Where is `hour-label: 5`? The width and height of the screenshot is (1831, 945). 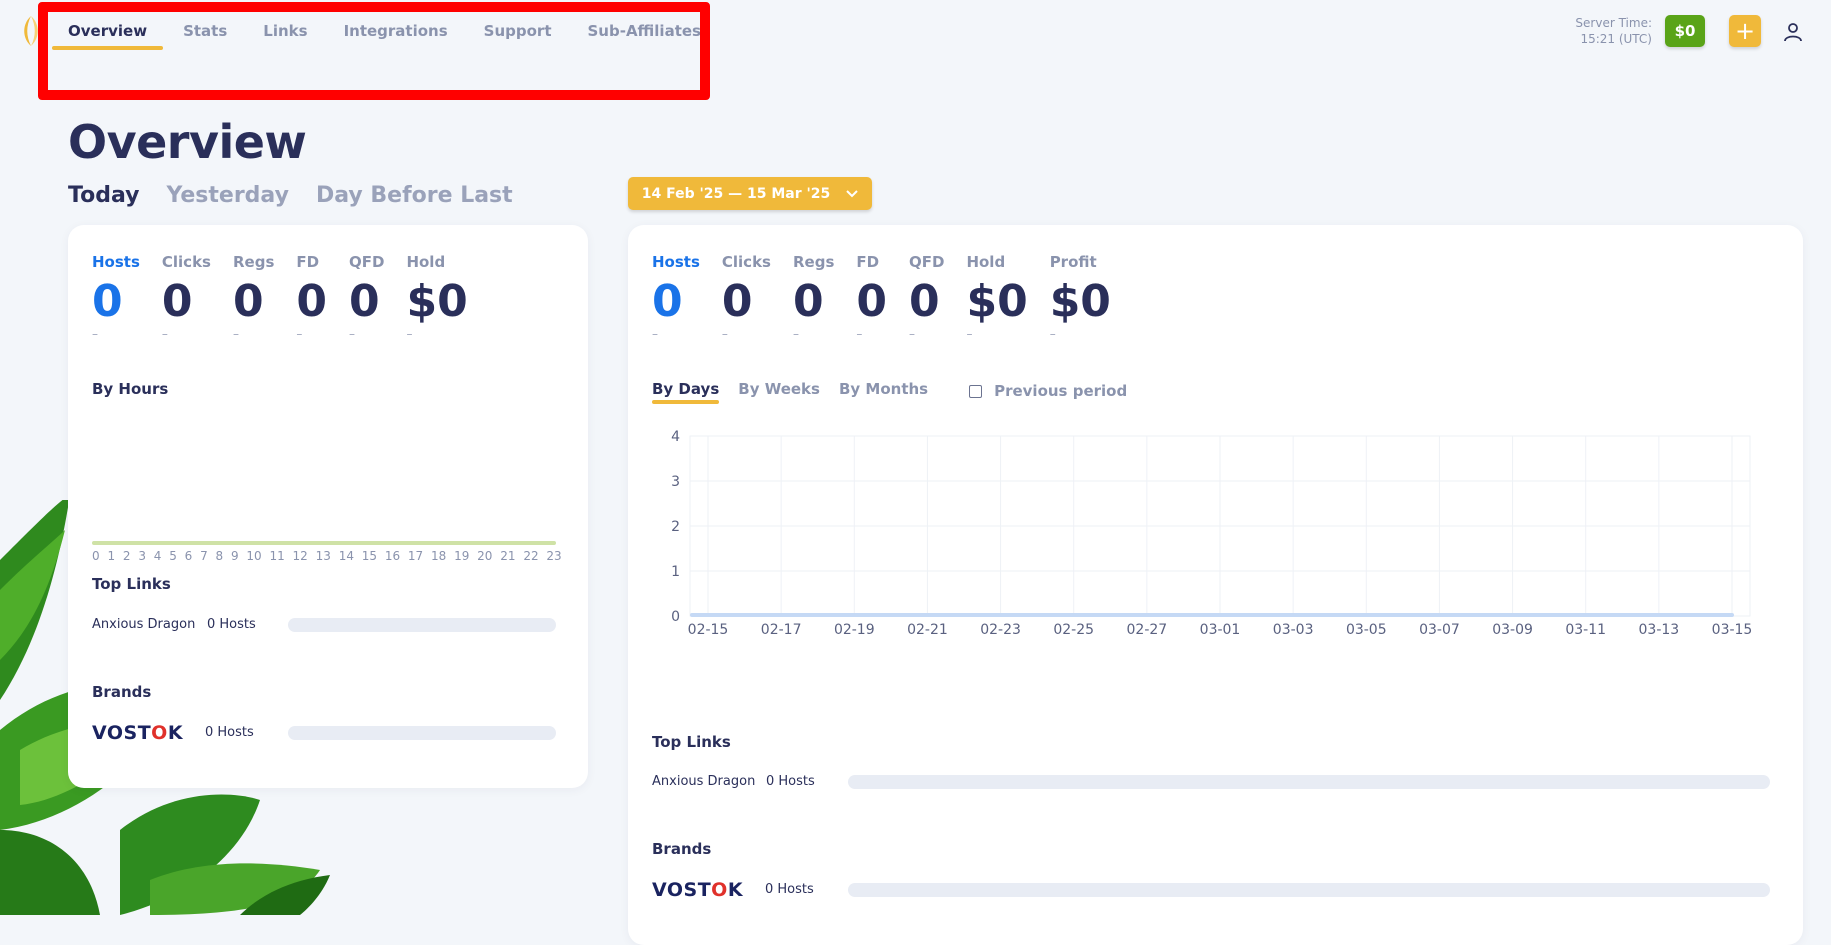 hour-label: 5 is located at coordinates (173, 556).